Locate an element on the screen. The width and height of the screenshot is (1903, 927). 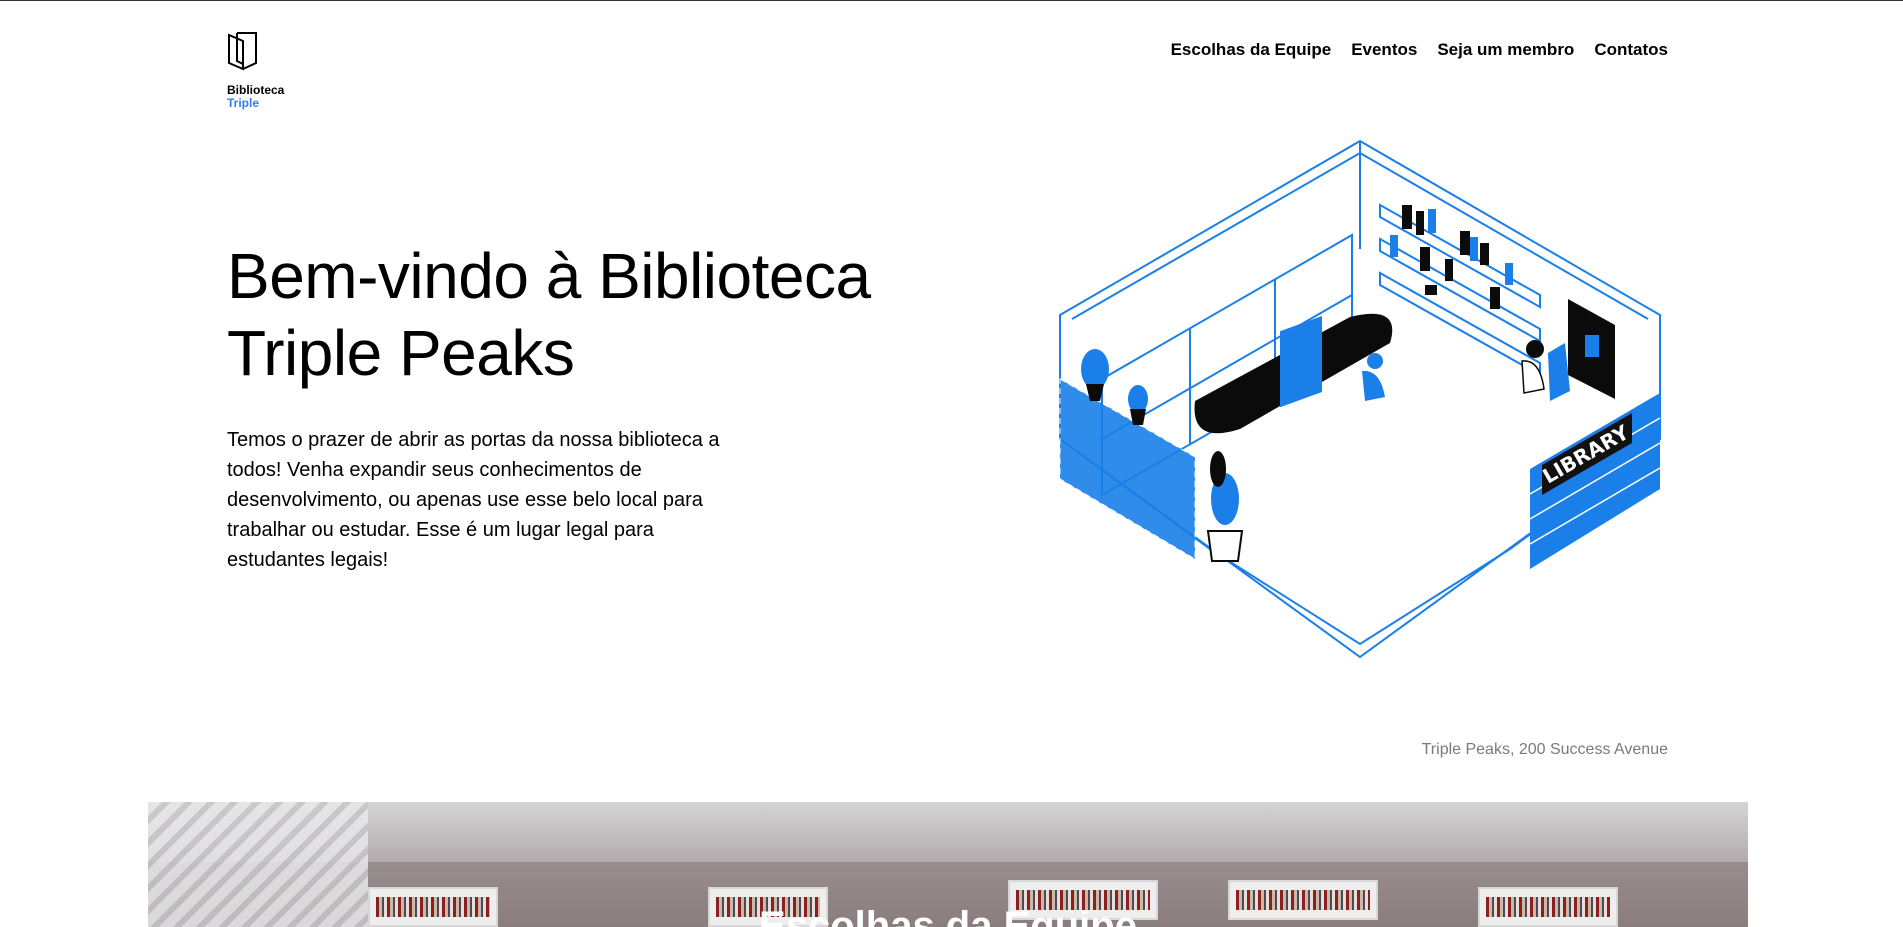
logo-text: Biblioteca Triple is located at coordinates (255, 97).